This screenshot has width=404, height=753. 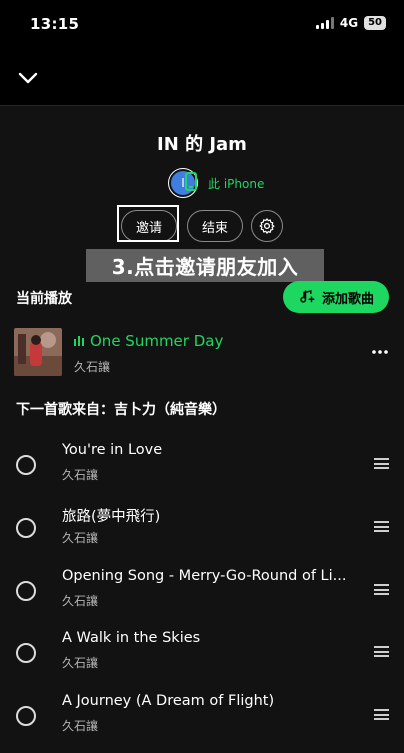 What do you see at coordinates (121, 410) in the screenshot?
I see `queue-heading: 下一首歌来自：吉卜力（純音樂）` at bounding box center [121, 410].